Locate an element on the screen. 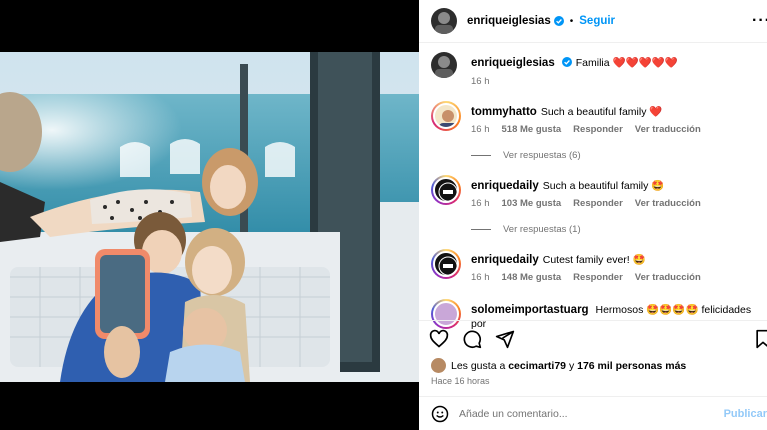 The image size is (767, 430). view-replies-button: Ver respuestas (1) is located at coordinates (526, 229).